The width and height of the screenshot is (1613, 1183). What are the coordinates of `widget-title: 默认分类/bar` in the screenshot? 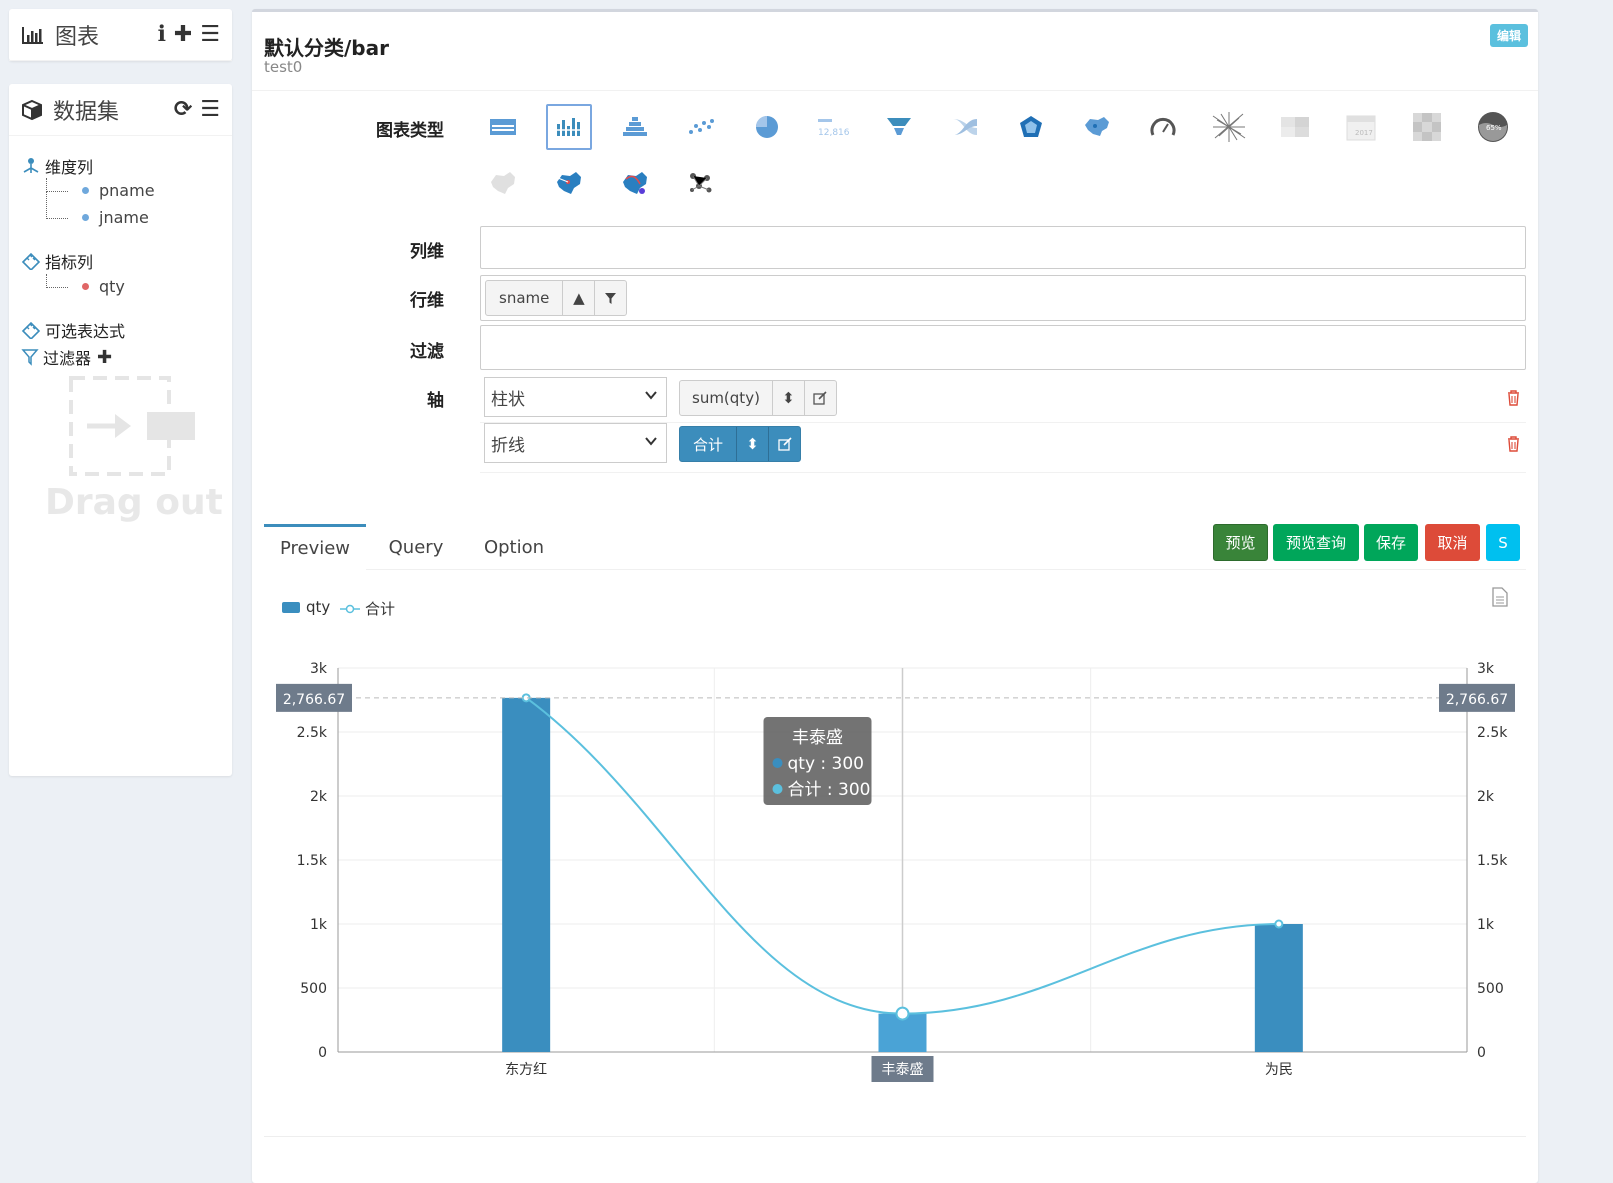 It's located at (326, 48).